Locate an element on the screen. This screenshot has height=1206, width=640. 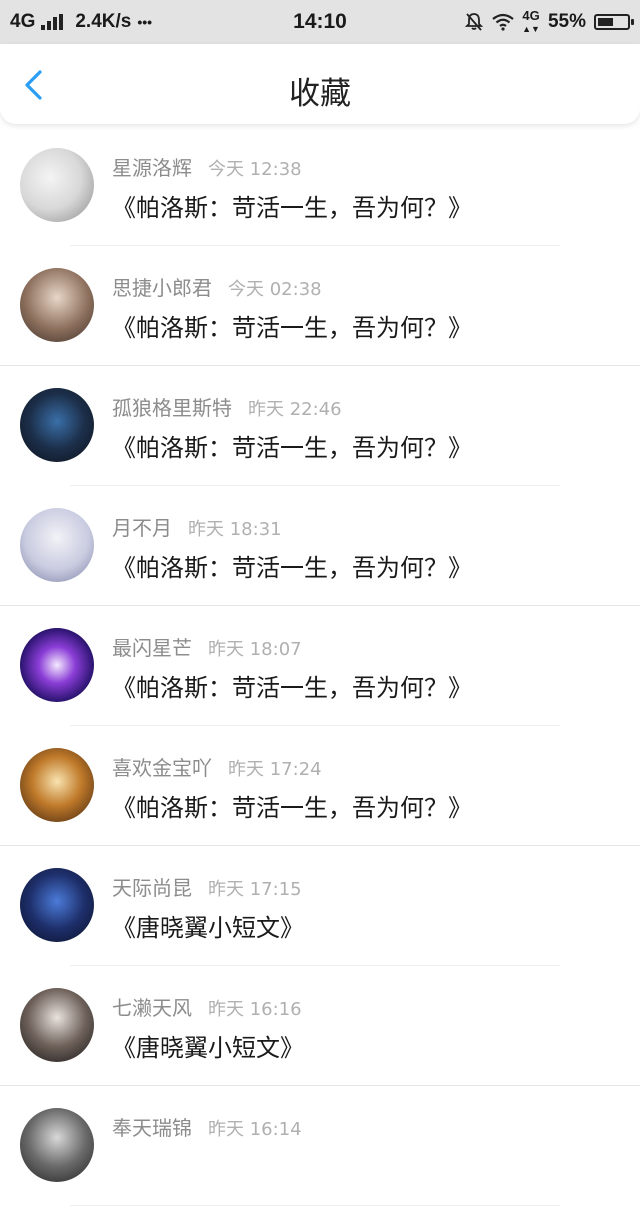
username-text: 天际尚昆 is located at coordinates (152, 888).